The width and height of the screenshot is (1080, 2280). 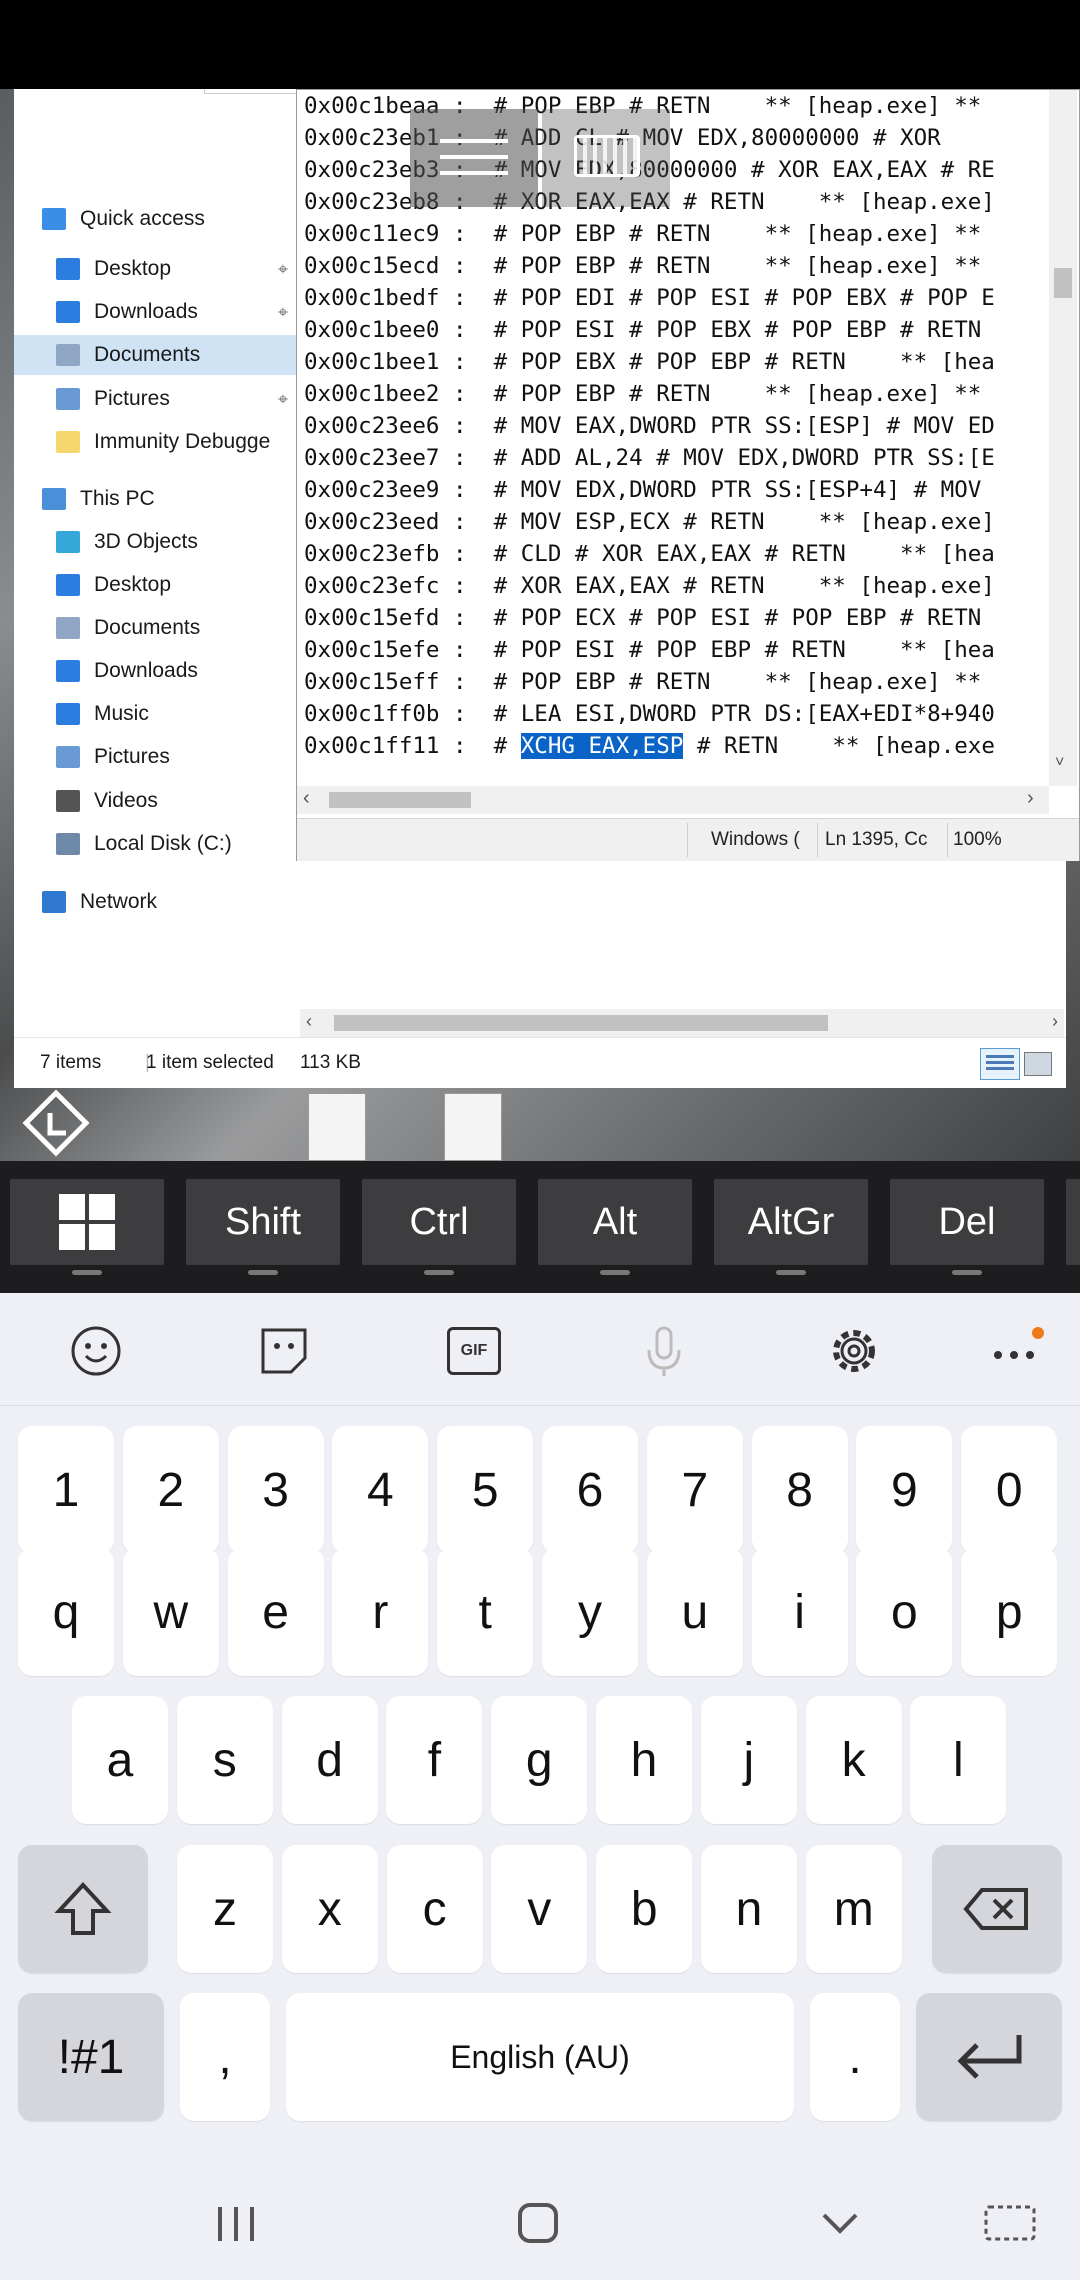 I want to click on key-w: w, so click(x=170, y=1612).